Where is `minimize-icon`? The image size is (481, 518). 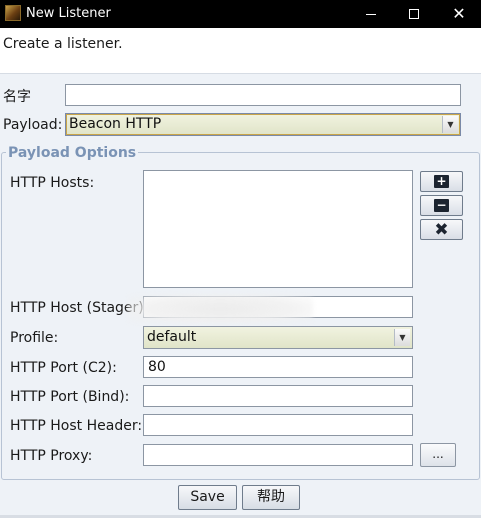 minimize-icon is located at coordinates (371, 14).